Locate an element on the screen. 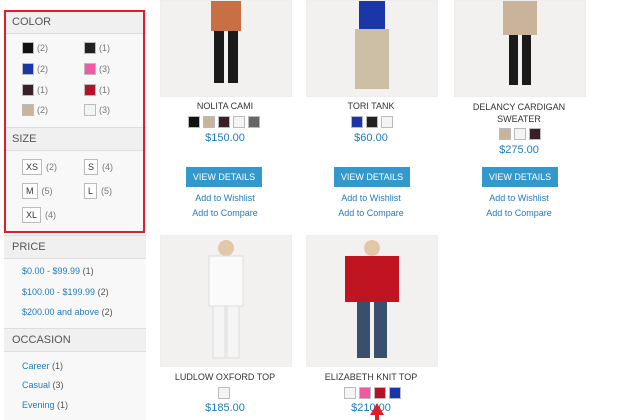  color-option-black: (2) is located at coordinates (35, 48).